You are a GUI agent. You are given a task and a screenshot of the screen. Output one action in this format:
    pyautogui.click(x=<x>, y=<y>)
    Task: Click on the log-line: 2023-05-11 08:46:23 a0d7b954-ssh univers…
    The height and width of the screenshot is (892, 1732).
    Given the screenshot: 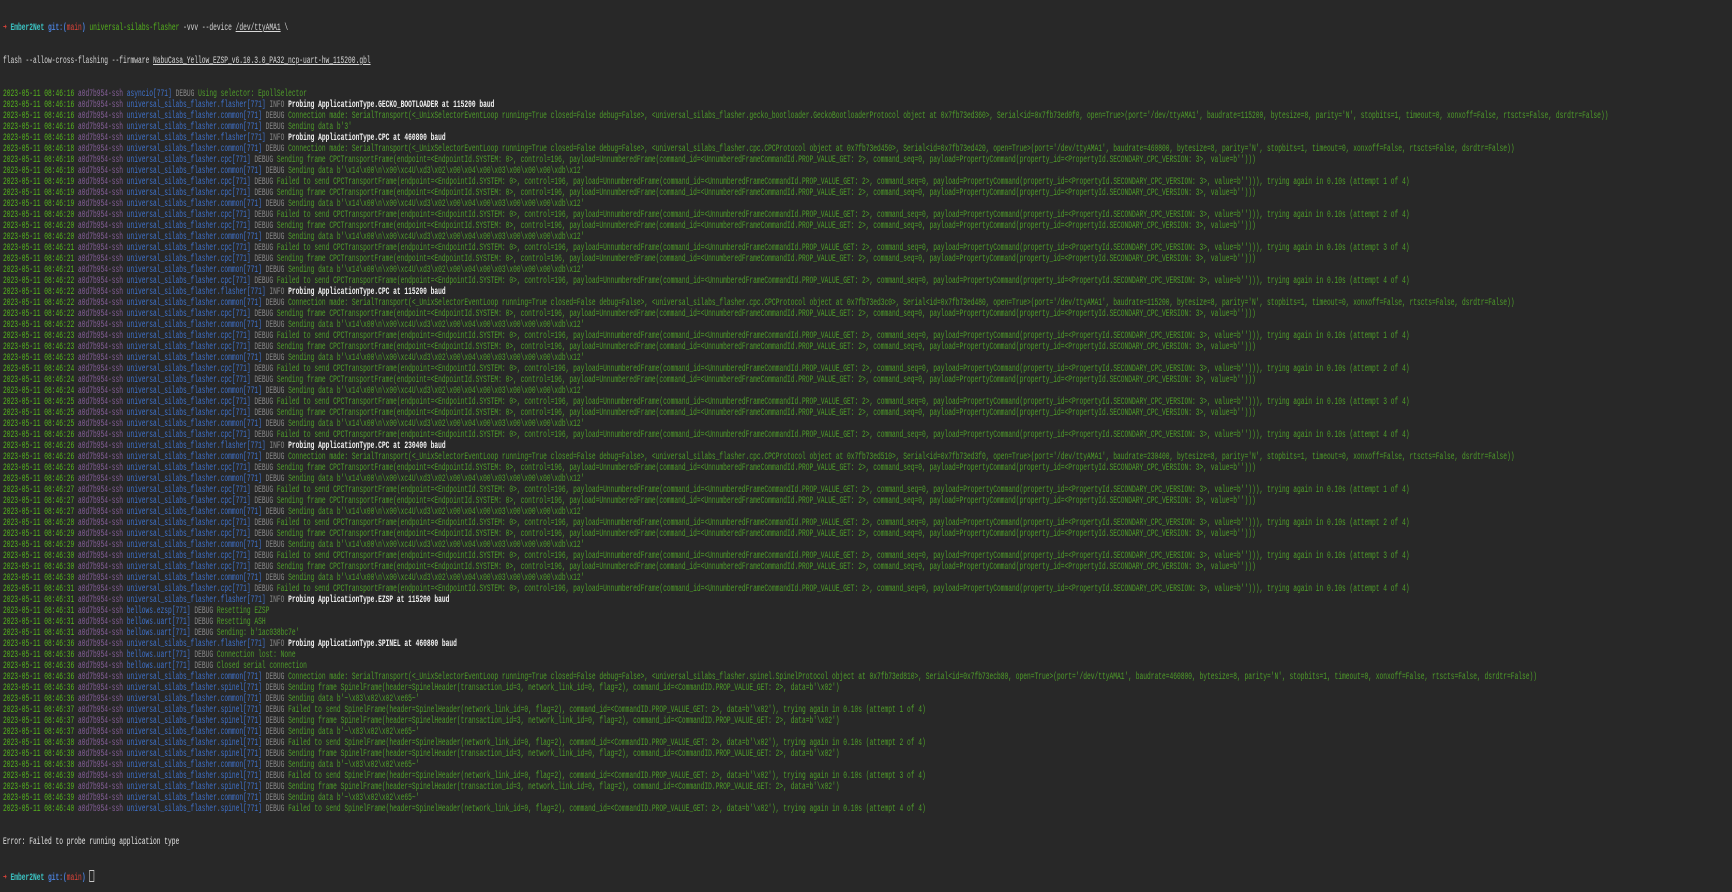 What is the action you would take?
    pyautogui.click(x=867, y=358)
    